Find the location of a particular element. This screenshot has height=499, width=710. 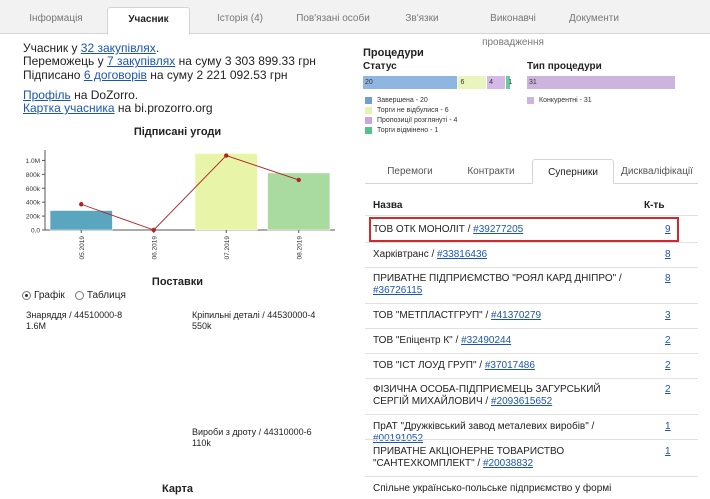

x-tick-label: 08.2019 is located at coordinates (299, 248).